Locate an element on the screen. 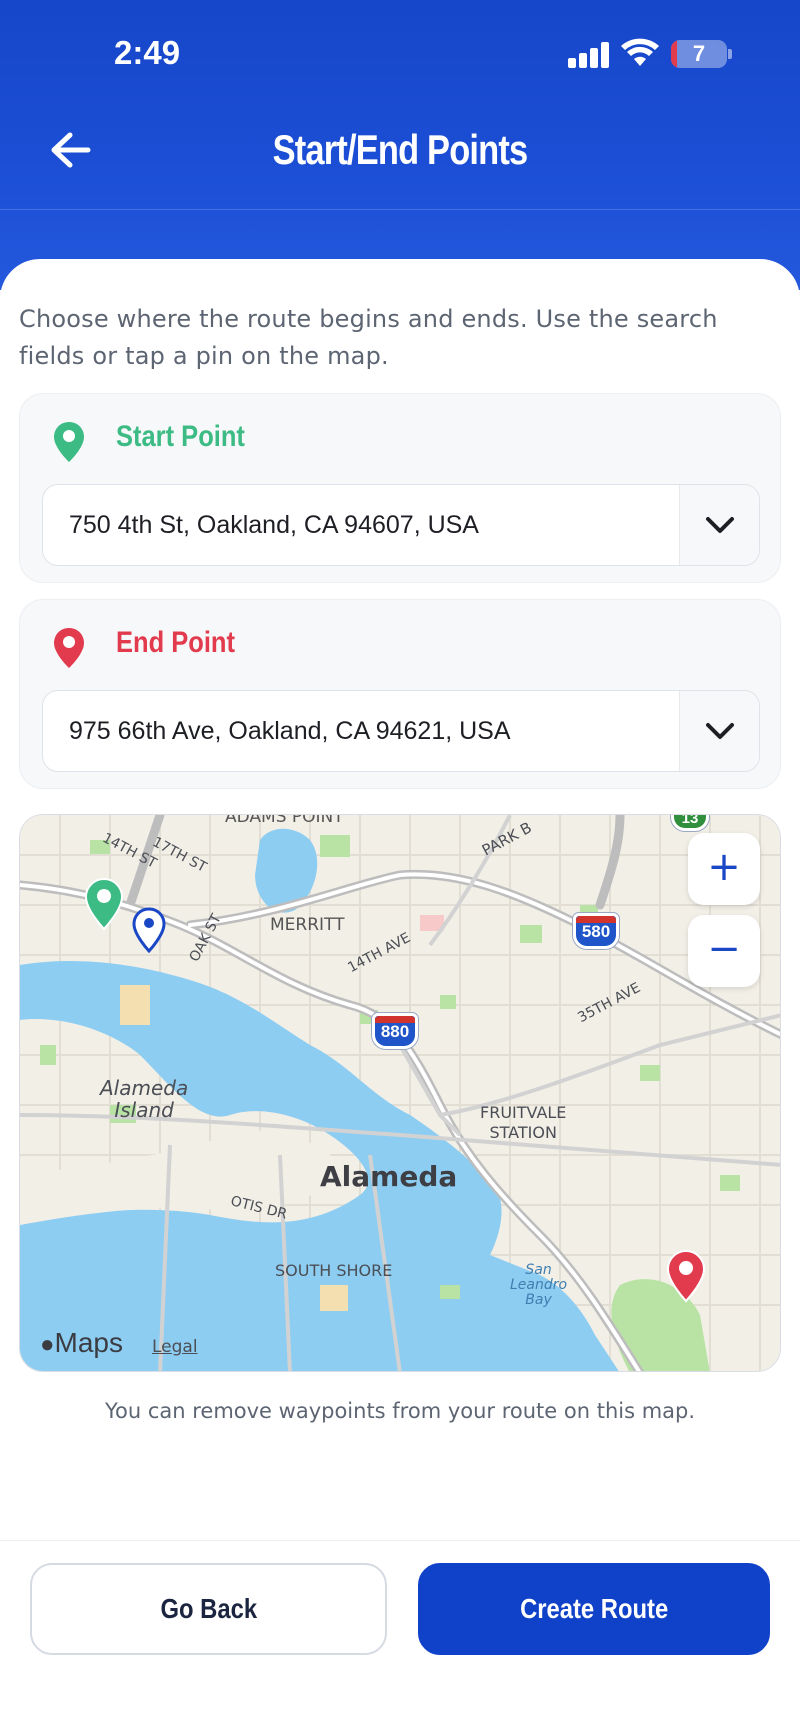 Image resolution: width=800 pixels, height=1734 pixels. nav-bar: Start/End Points is located at coordinates (400, 155).